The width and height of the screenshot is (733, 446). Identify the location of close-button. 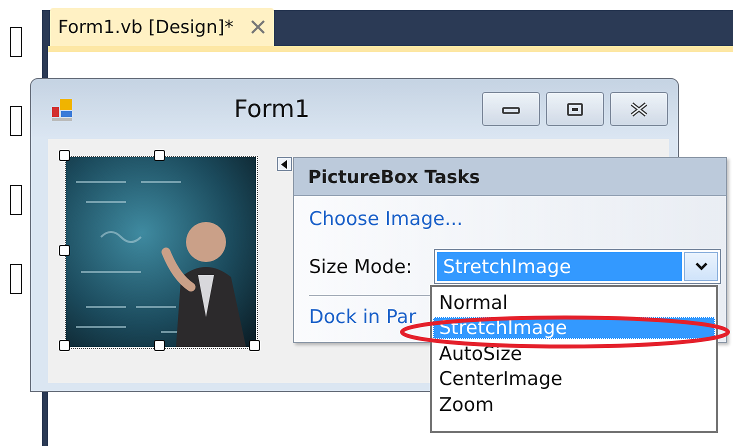
(639, 109).